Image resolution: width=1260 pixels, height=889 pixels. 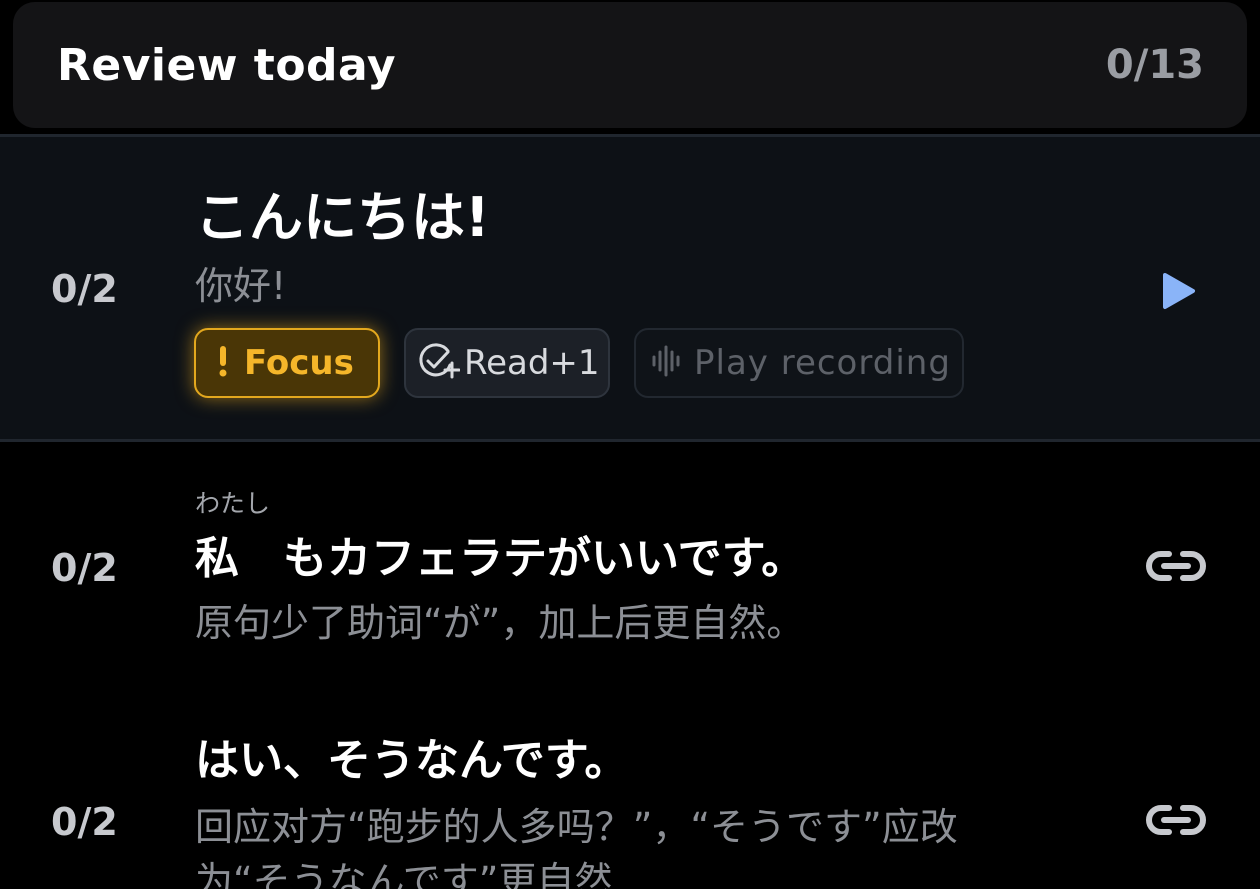 I want to click on read-plus-one-button: Read+1, so click(x=507, y=363).